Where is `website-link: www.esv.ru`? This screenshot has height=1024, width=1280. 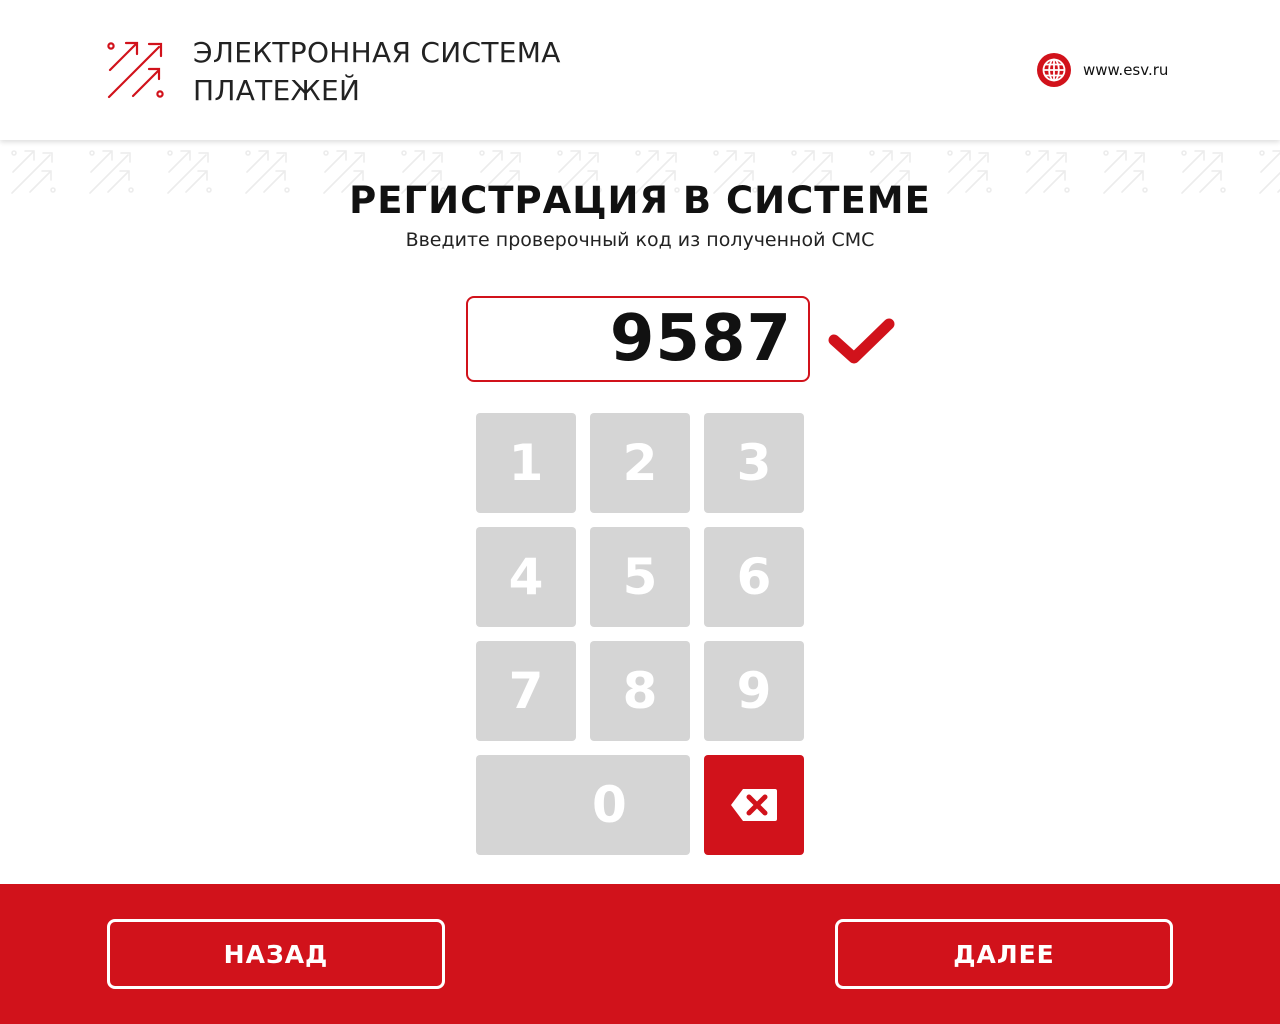 website-link: www.esv.ru is located at coordinates (1102, 70).